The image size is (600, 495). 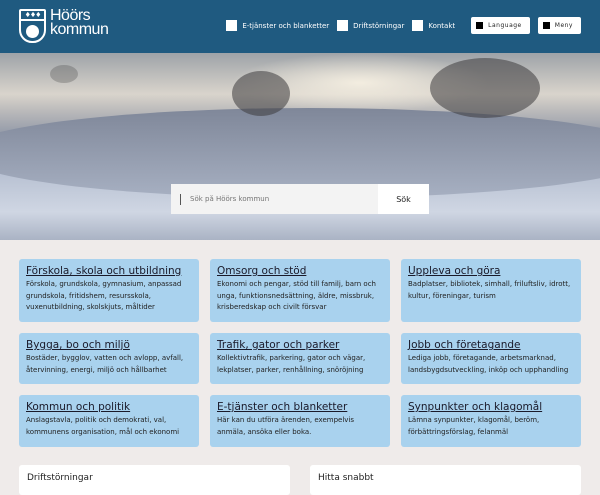 I want to click on card-title: Jobb och företagande, so click(x=491, y=345).